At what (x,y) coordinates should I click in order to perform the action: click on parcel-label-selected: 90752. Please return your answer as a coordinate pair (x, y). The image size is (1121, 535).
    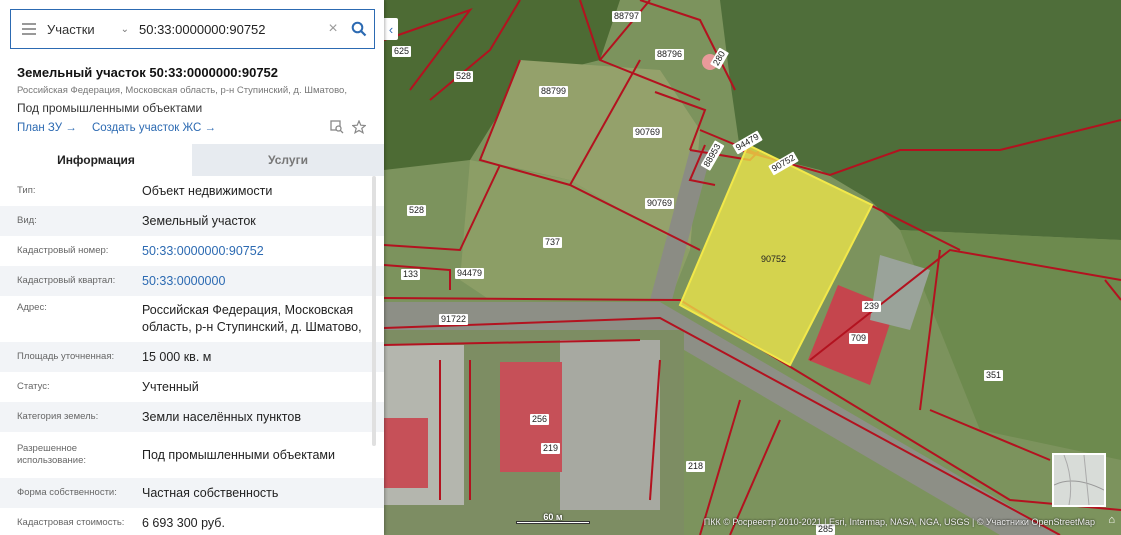
    Looking at the image, I should click on (773, 259).